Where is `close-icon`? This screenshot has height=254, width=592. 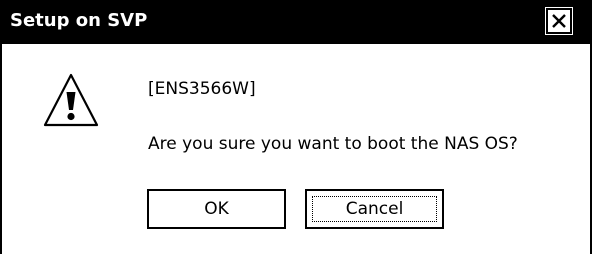
close-icon is located at coordinates (559, 21).